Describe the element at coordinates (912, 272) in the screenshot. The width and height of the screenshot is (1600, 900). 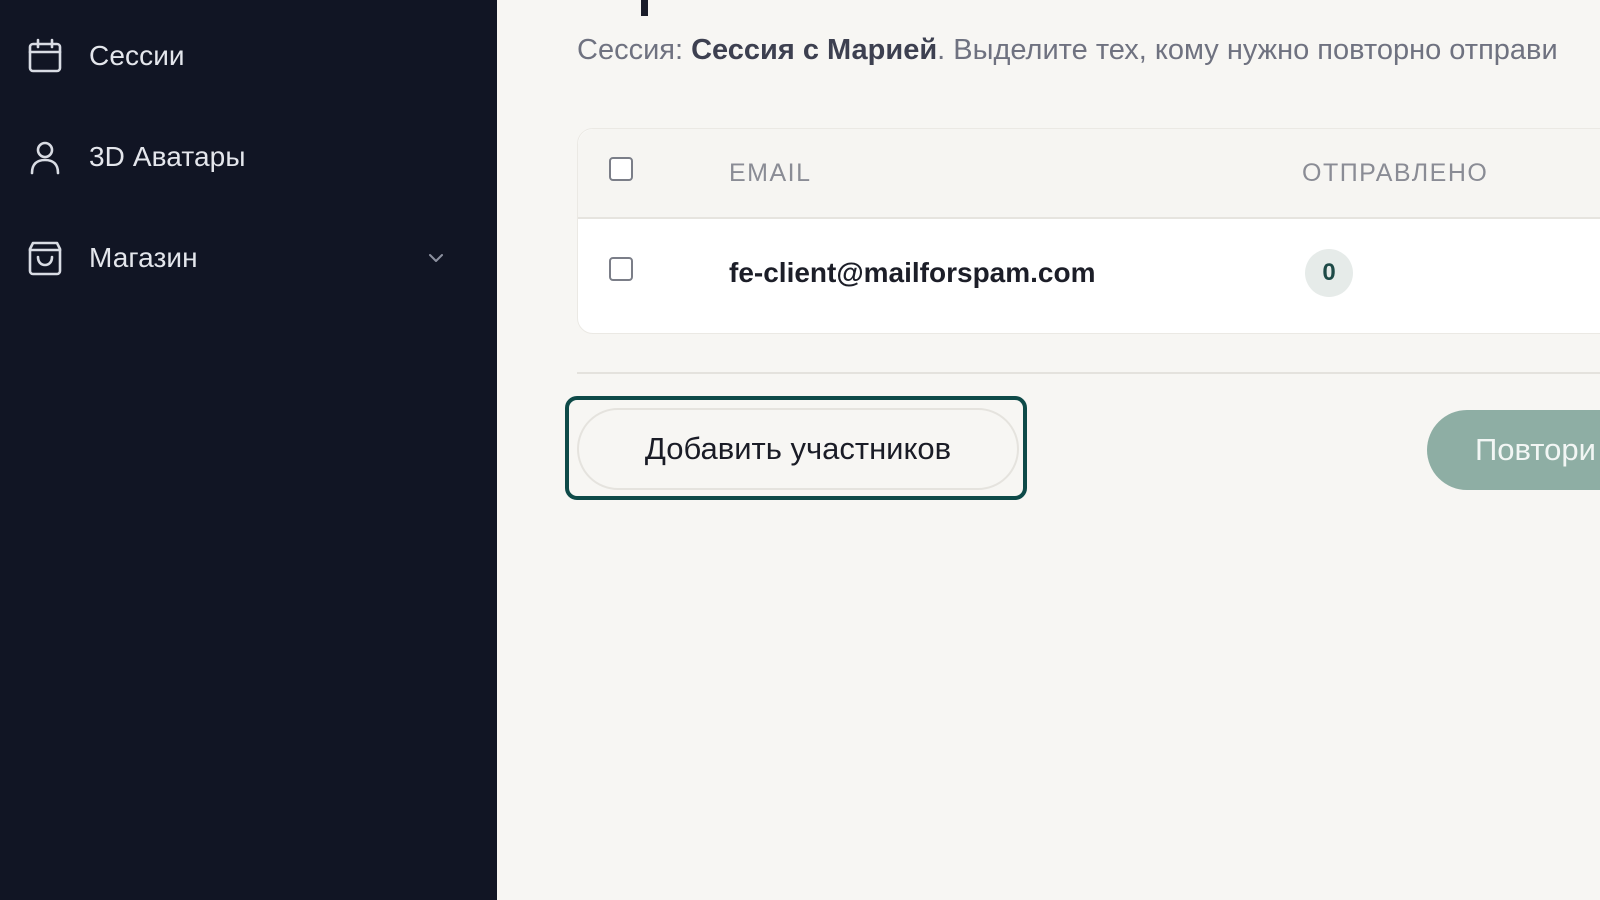
I see `participant-email: fe-client@mailforspam.com` at that location.